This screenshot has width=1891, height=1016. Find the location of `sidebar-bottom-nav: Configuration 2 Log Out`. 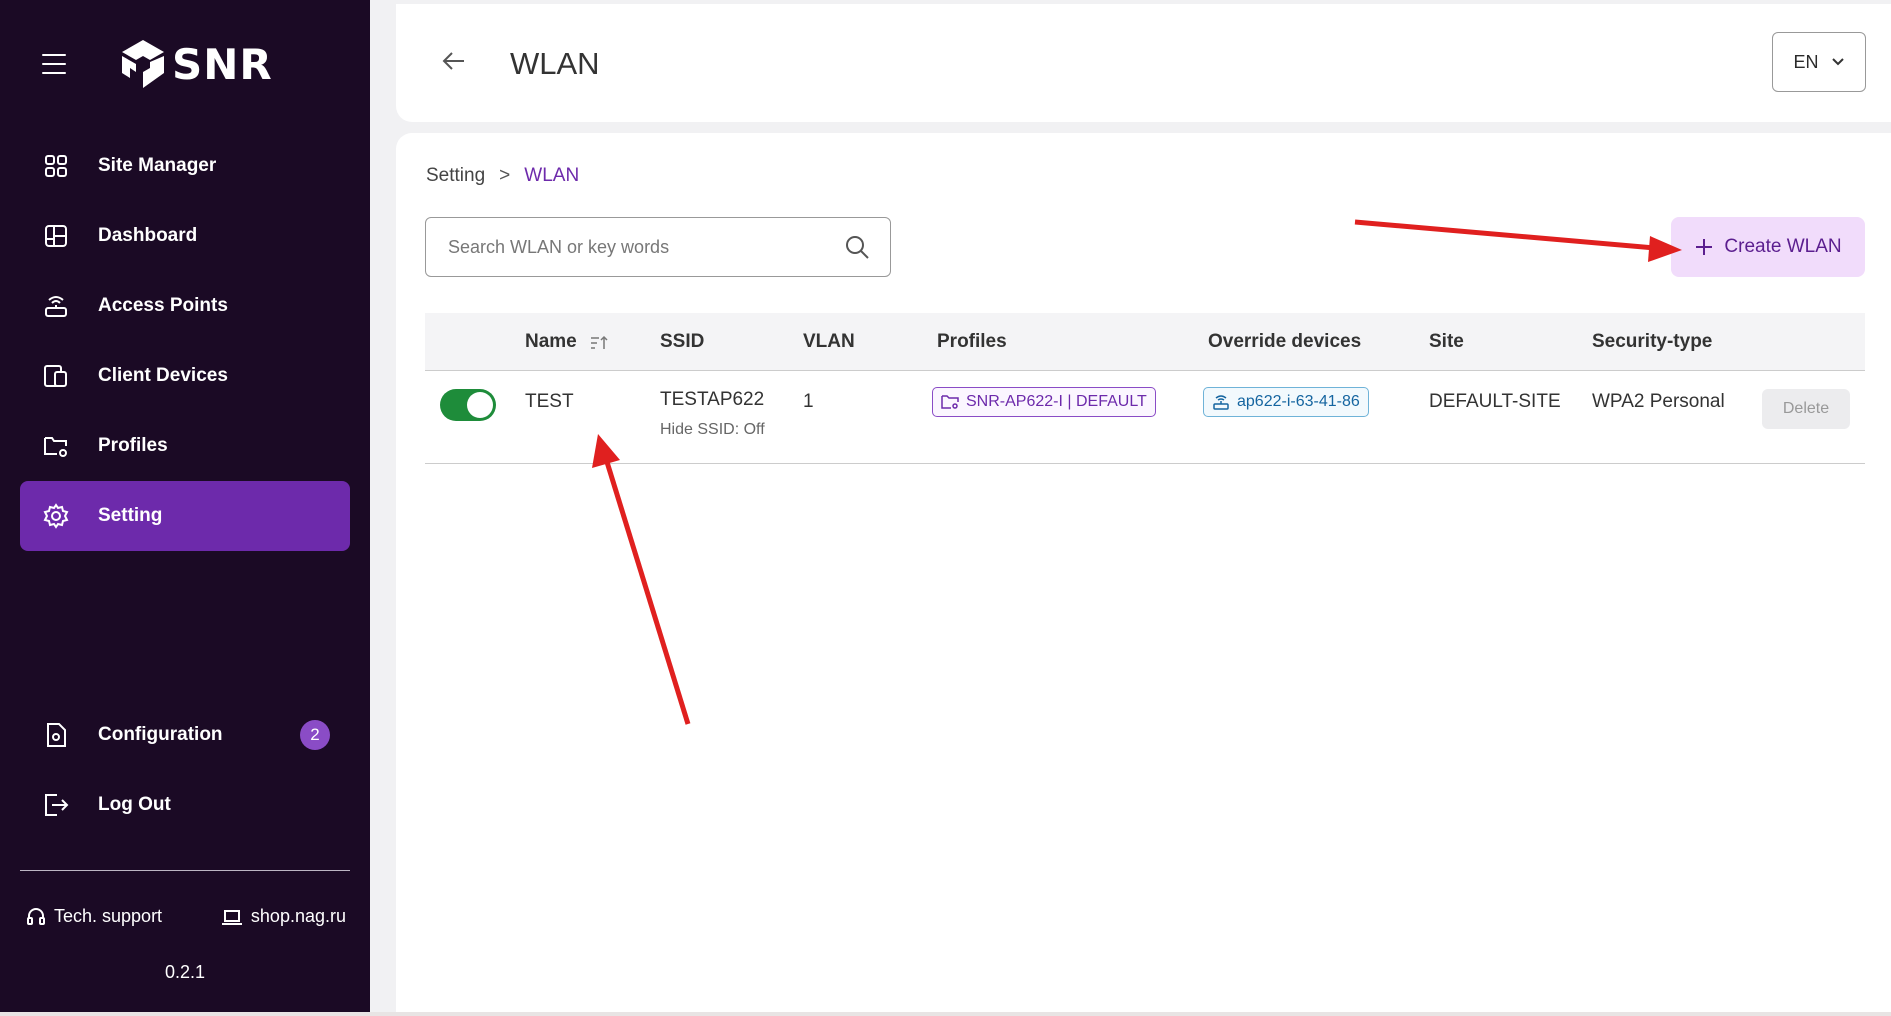

sidebar-bottom-nav: Configuration 2 Log Out is located at coordinates (185, 770).